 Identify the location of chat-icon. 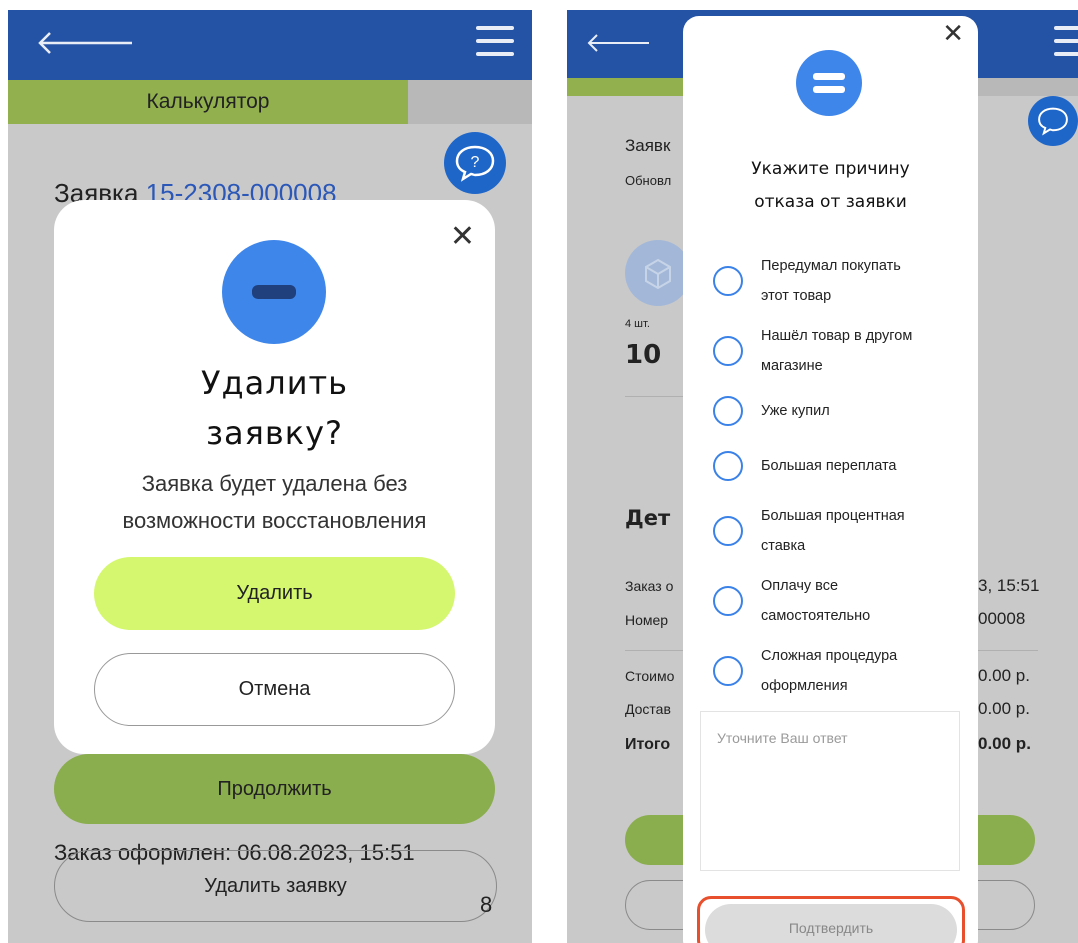
(1053, 121).